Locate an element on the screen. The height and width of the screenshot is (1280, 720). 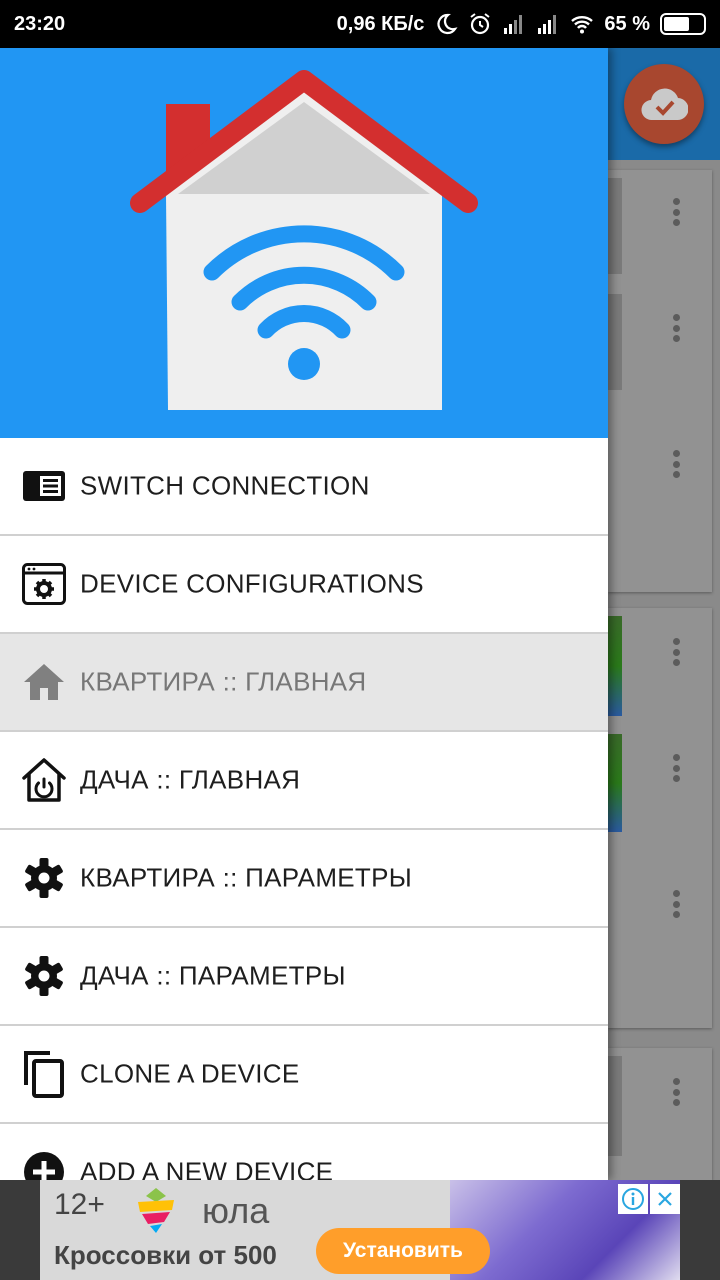
home-power-icon is located at coordinates (44, 780).